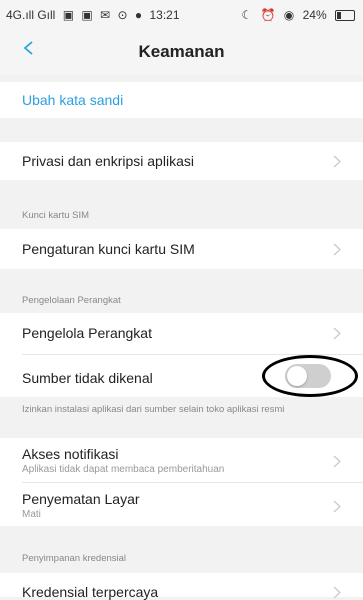  I want to click on divider, so click(192, 482).